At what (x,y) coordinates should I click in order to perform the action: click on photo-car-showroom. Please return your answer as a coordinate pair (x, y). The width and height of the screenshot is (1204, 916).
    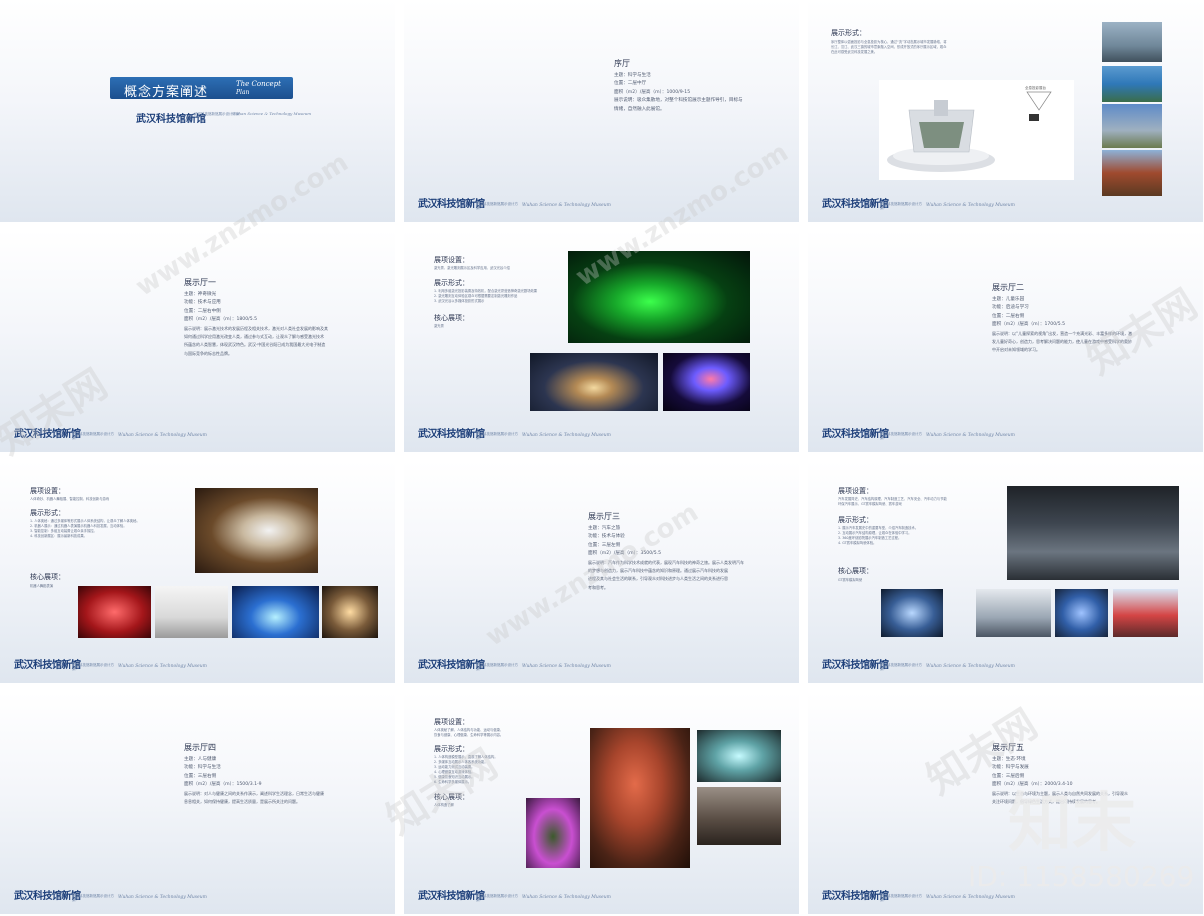
    Looking at the image, I should click on (1093, 533).